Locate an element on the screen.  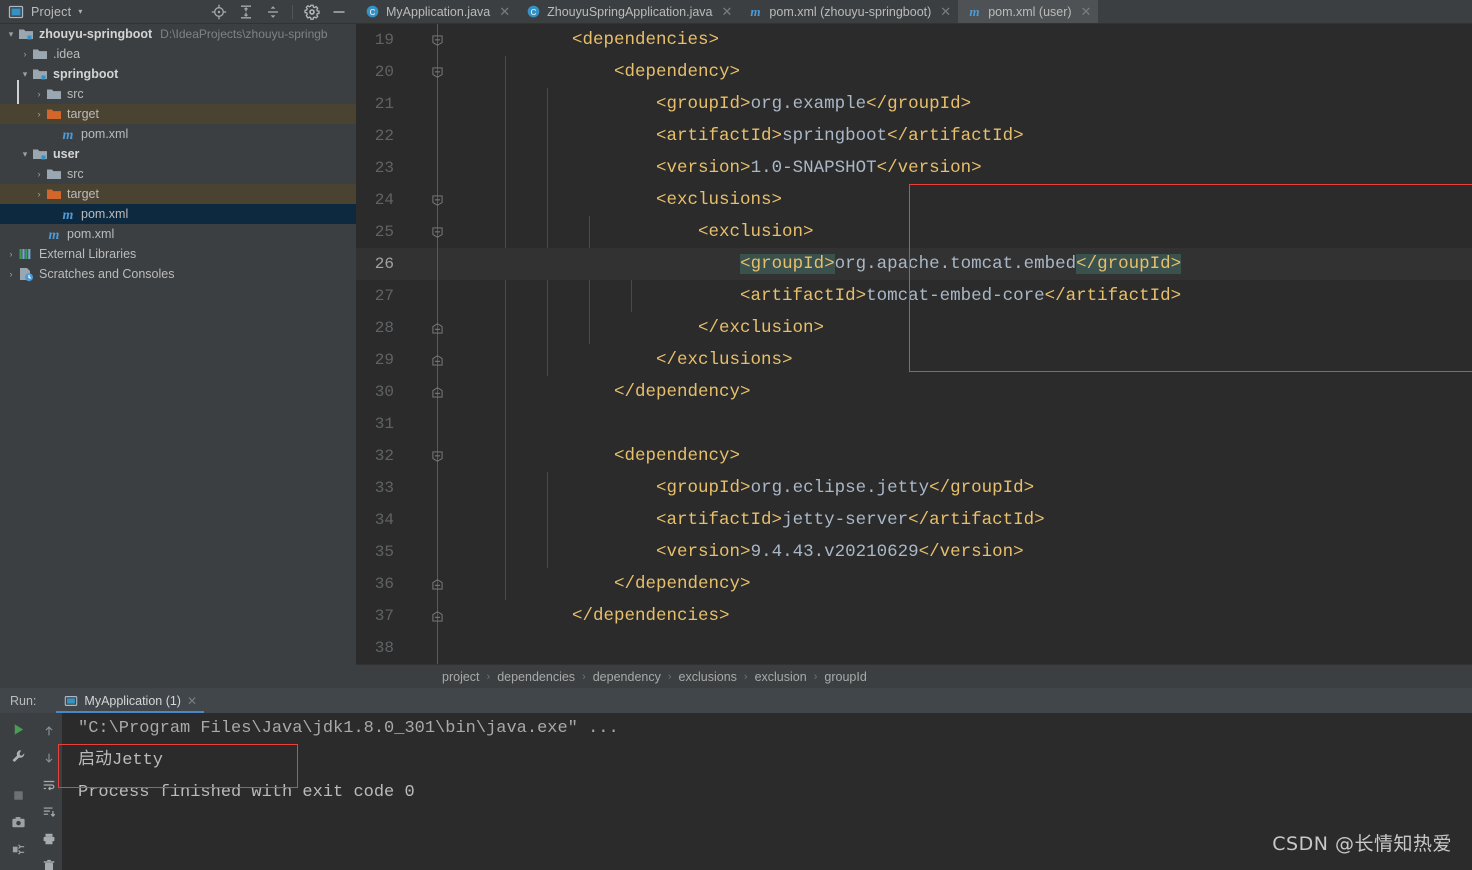
code-text: </exclusion> is located at coordinates (635, 328).